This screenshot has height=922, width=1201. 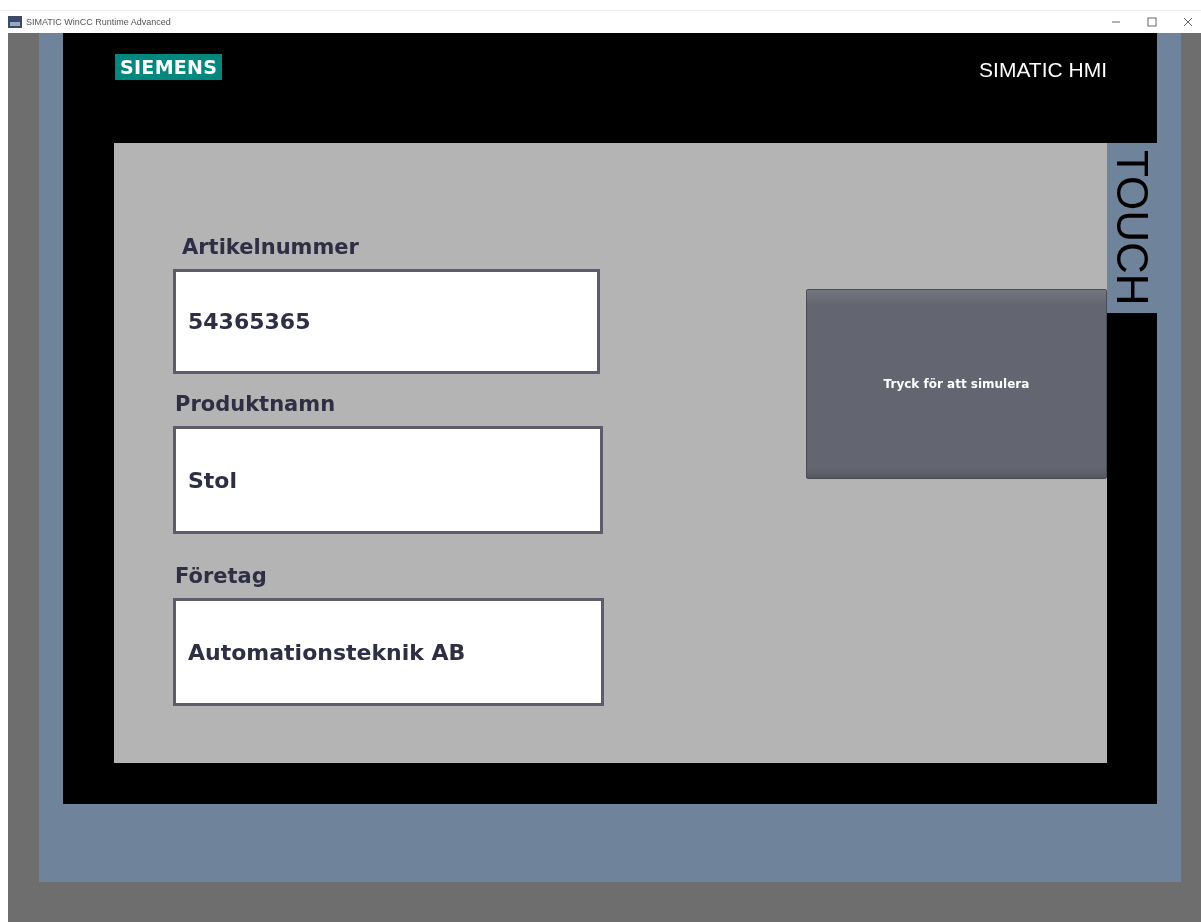 What do you see at coordinates (256, 404) in the screenshot?
I see `field-label: Produktnamn` at bounding box center [256, 404].